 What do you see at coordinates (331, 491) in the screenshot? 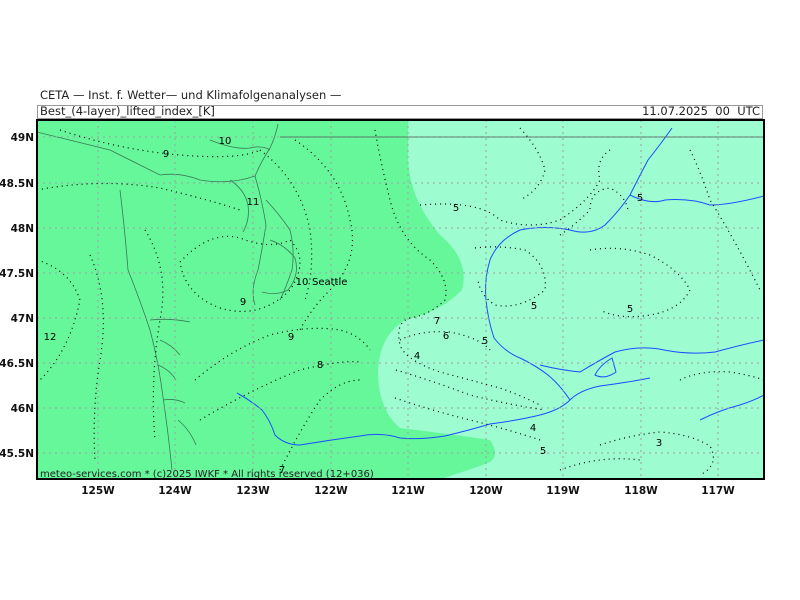
I see `tick-122w: 122W` at bounding box center [331, 491].